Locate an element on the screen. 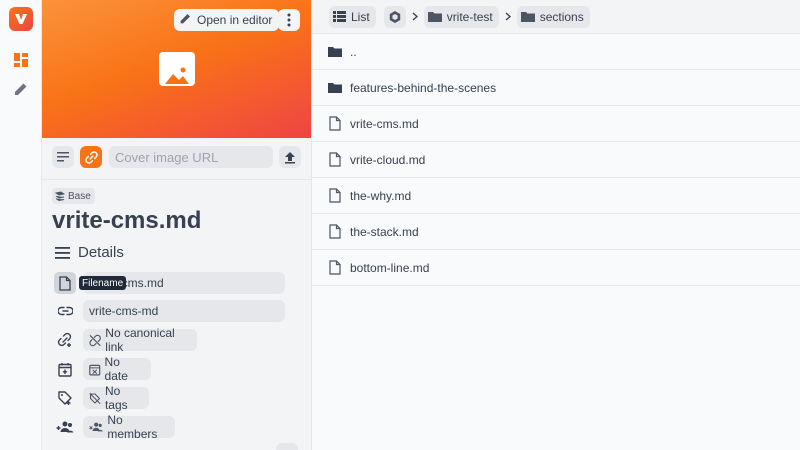  breadcrumb-item: sections is located at coordinates (553, 16).